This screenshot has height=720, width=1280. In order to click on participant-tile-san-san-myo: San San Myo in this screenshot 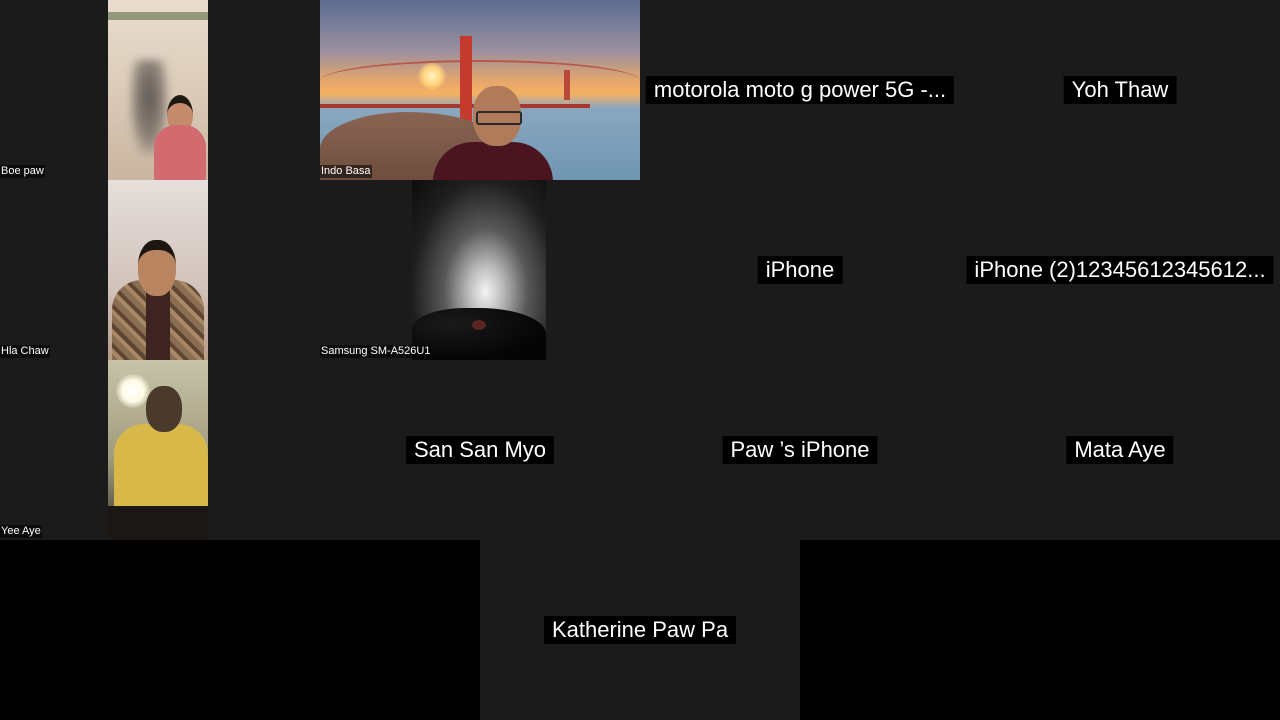, I will do `click(480, 450)`.